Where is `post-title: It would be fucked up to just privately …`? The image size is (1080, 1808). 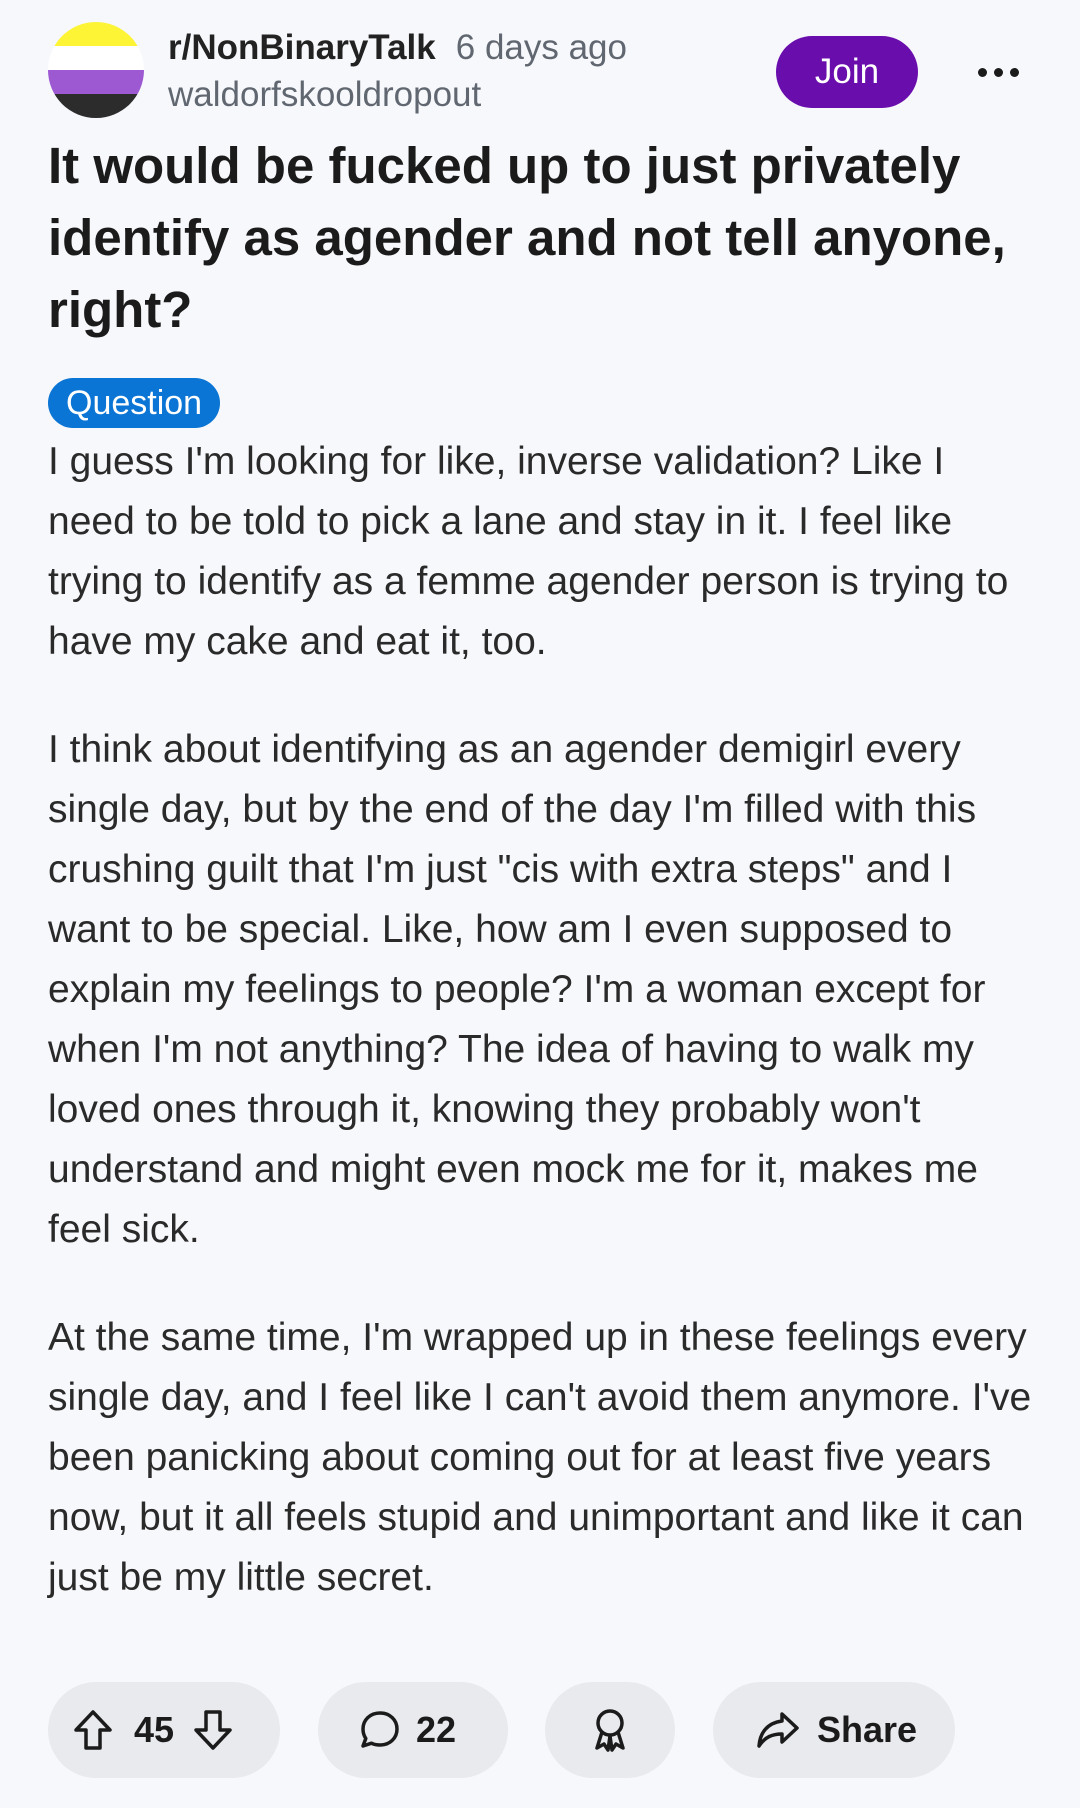 post-title: It would be fucked up to just privately … is located at coordinates (544, 238).